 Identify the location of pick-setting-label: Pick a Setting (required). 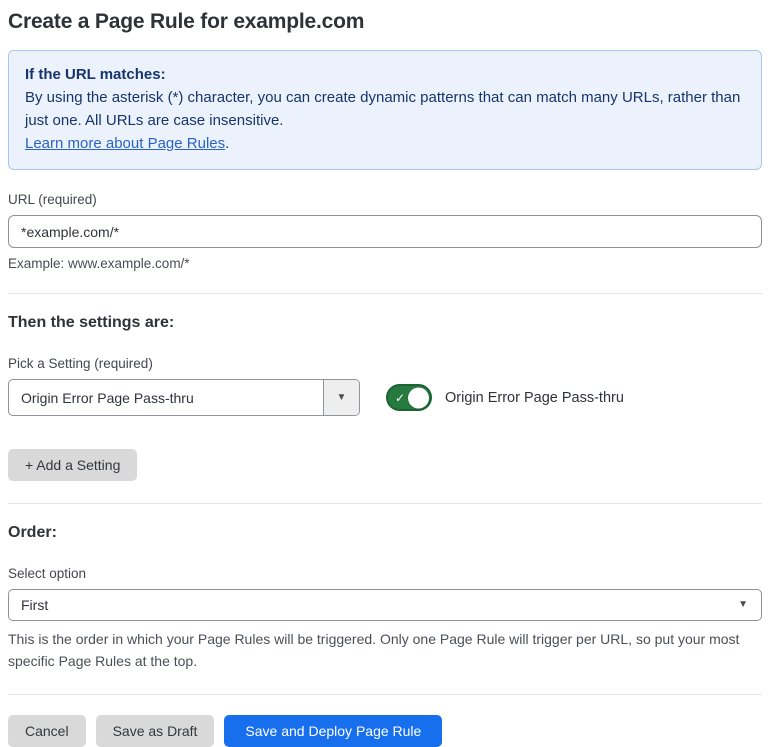
(80, 363).